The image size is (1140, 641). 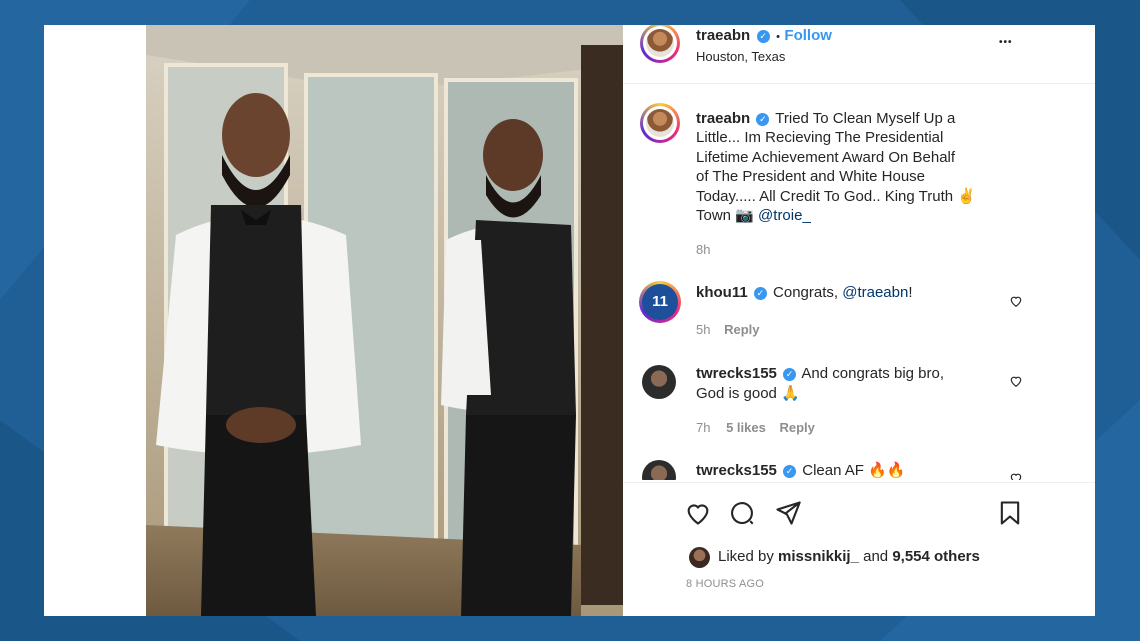 I want to click on comment-2-text-1: And congrats big bro,, so click(x=873, y=373).